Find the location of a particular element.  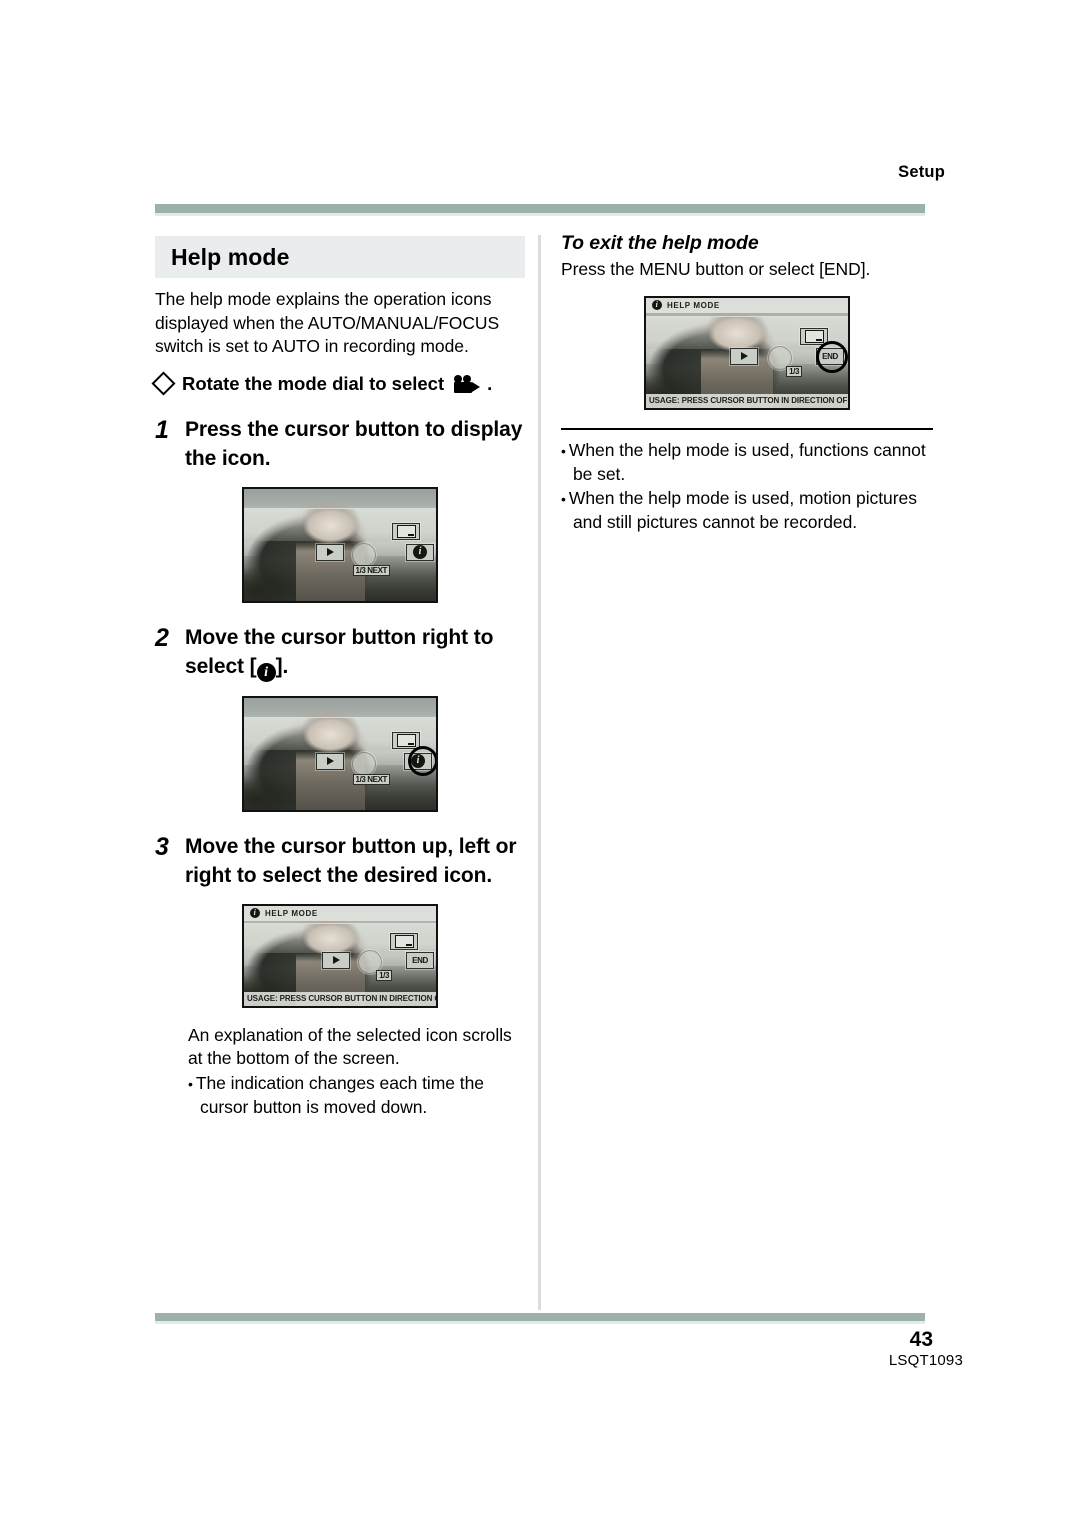

prerequisite-label: Rotate the mode dial to select is located at coordinates (313, 383).